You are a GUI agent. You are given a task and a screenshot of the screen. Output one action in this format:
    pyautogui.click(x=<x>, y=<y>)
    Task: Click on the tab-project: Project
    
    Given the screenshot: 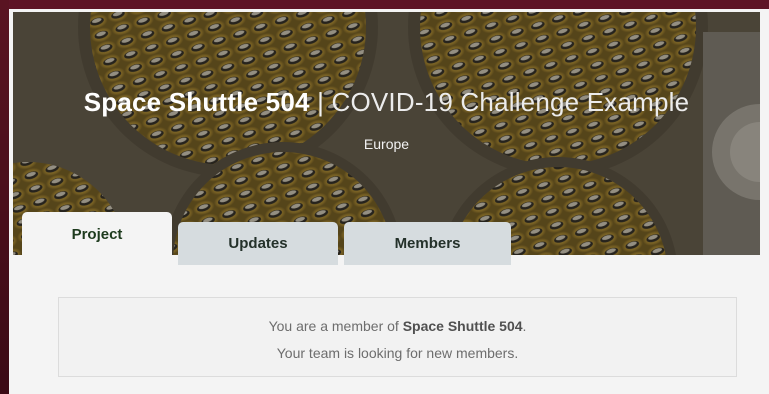 What is the action you would take?
    pyautogui.click(x=97, y=238)
    